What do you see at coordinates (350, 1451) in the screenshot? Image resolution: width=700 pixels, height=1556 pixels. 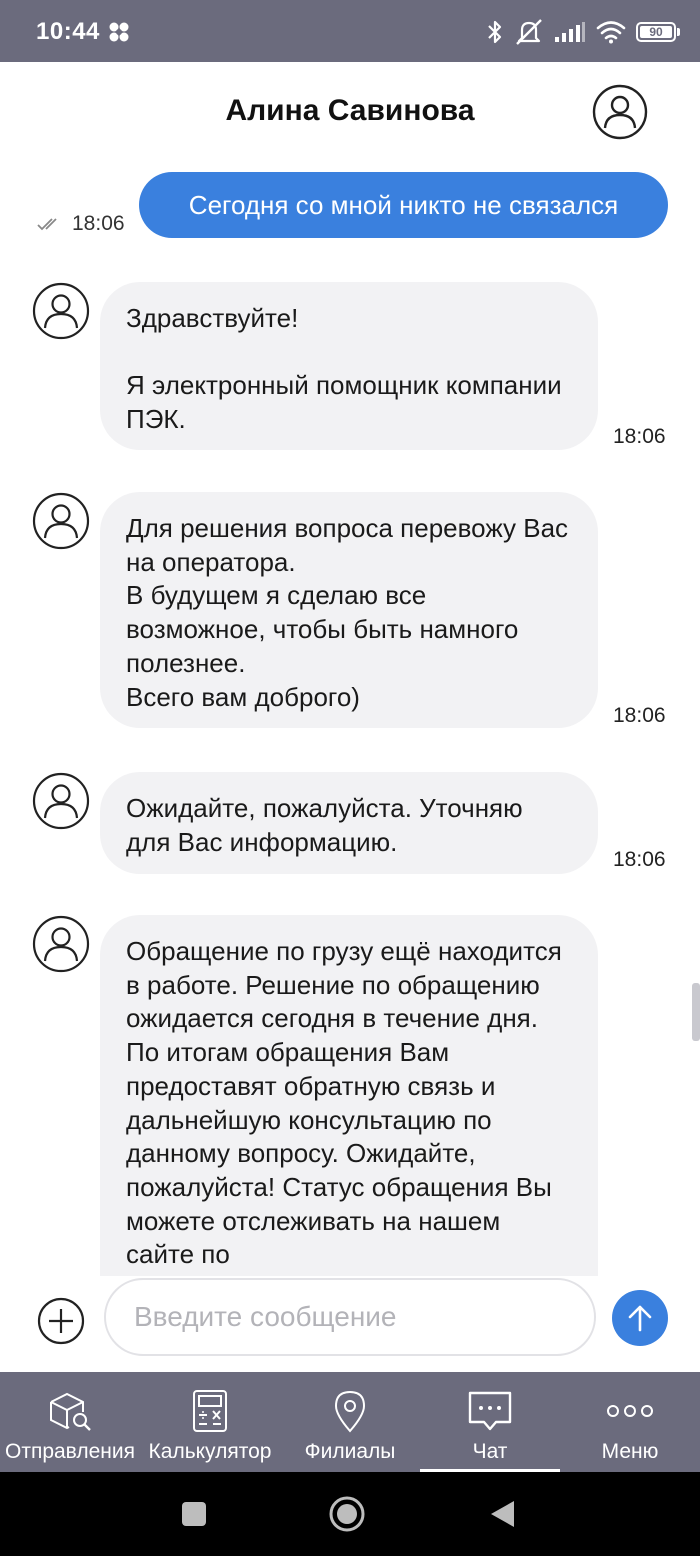 I see `nav-label: Филиалы` at bounding box center [350, 1451].